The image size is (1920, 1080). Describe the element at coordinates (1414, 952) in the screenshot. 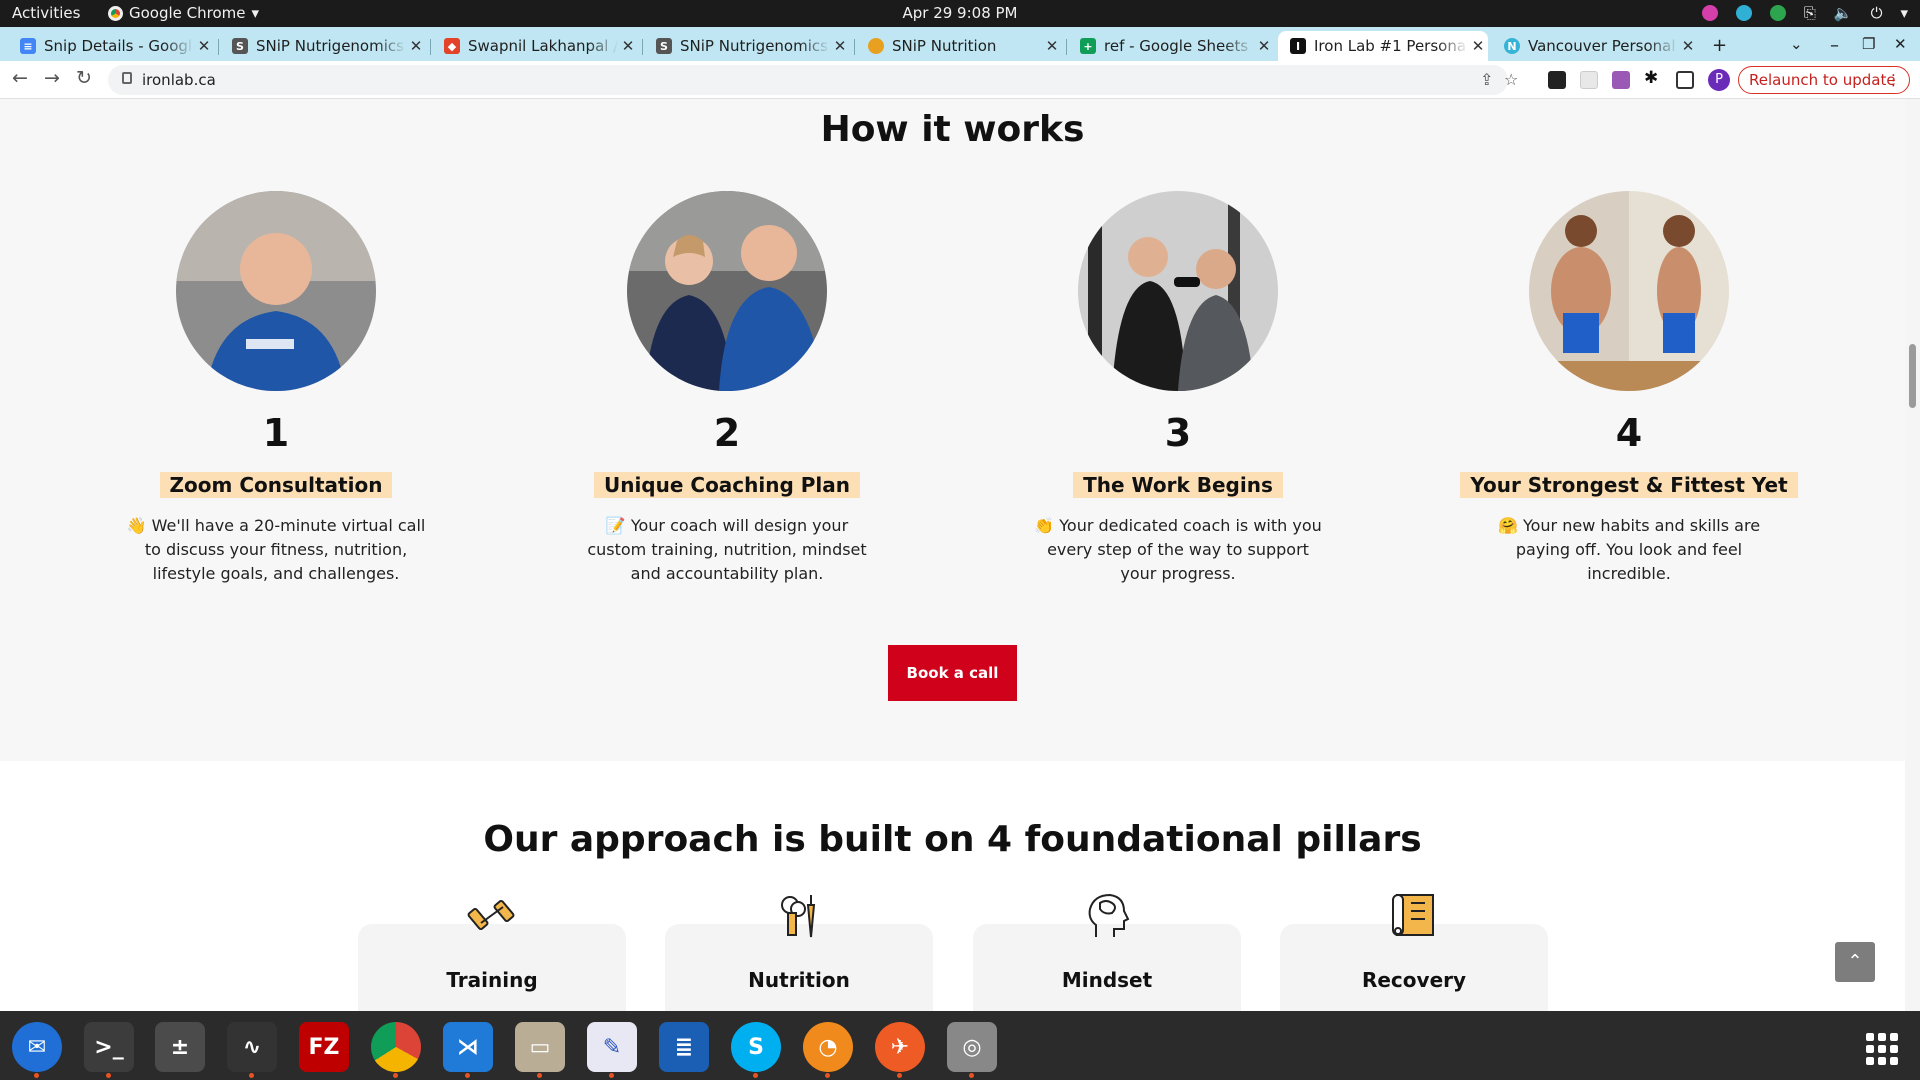

I see `pillar-card-recovery: Recovery` at that location.